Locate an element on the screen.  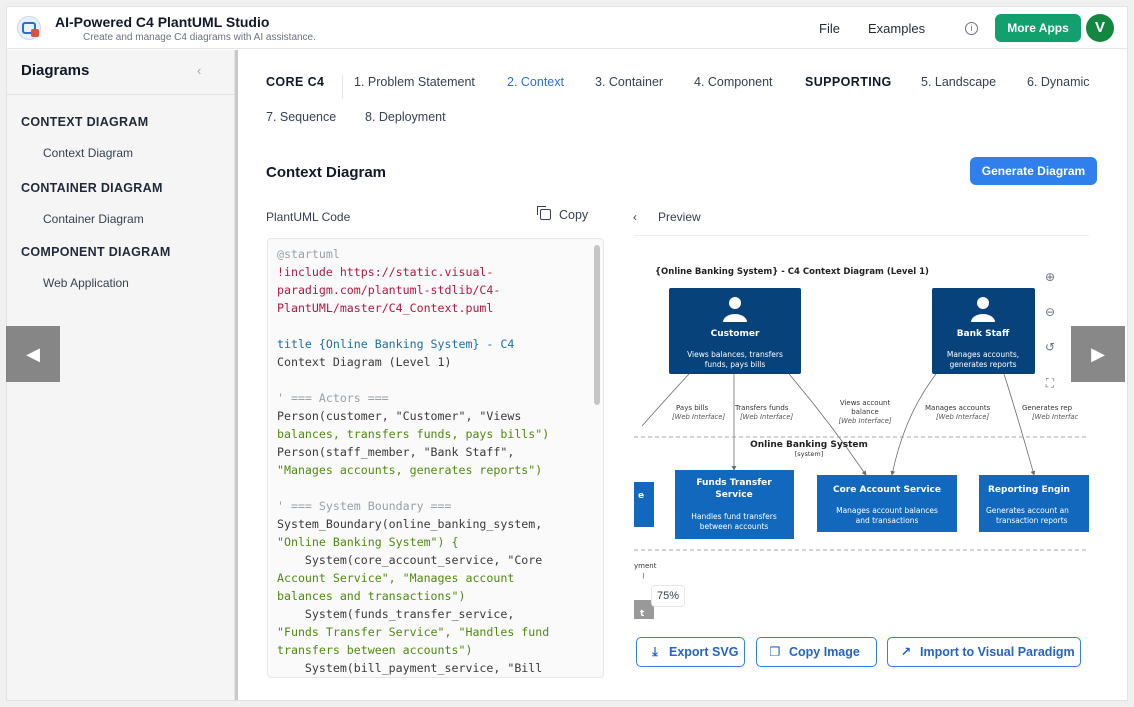
sidebar-section-context: CONTEXT DIAGRAM is located at coordinates (85, 122).